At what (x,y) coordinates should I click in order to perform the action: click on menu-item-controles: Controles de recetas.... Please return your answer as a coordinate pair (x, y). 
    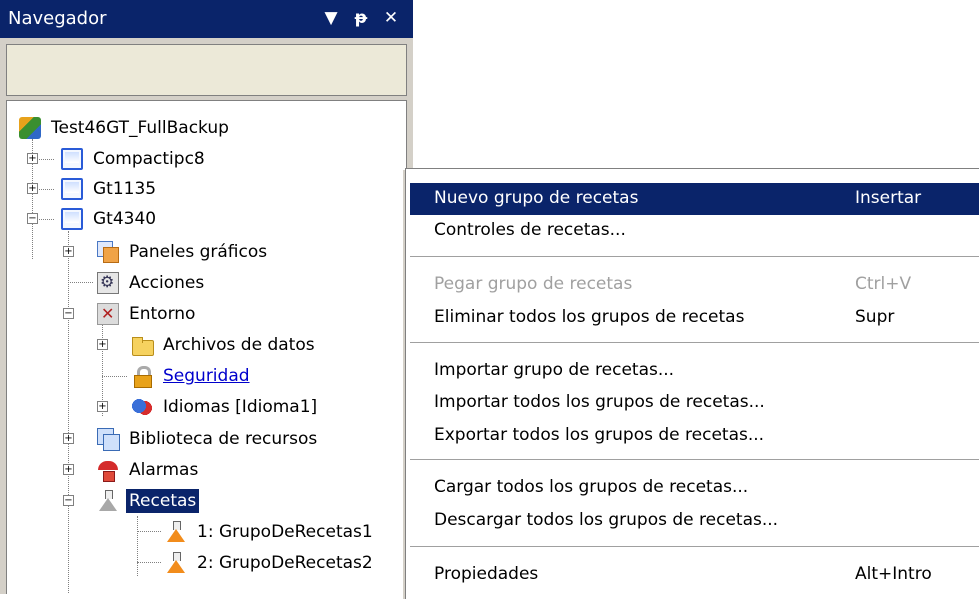
    Looking at the image, I should click on (694, 231).